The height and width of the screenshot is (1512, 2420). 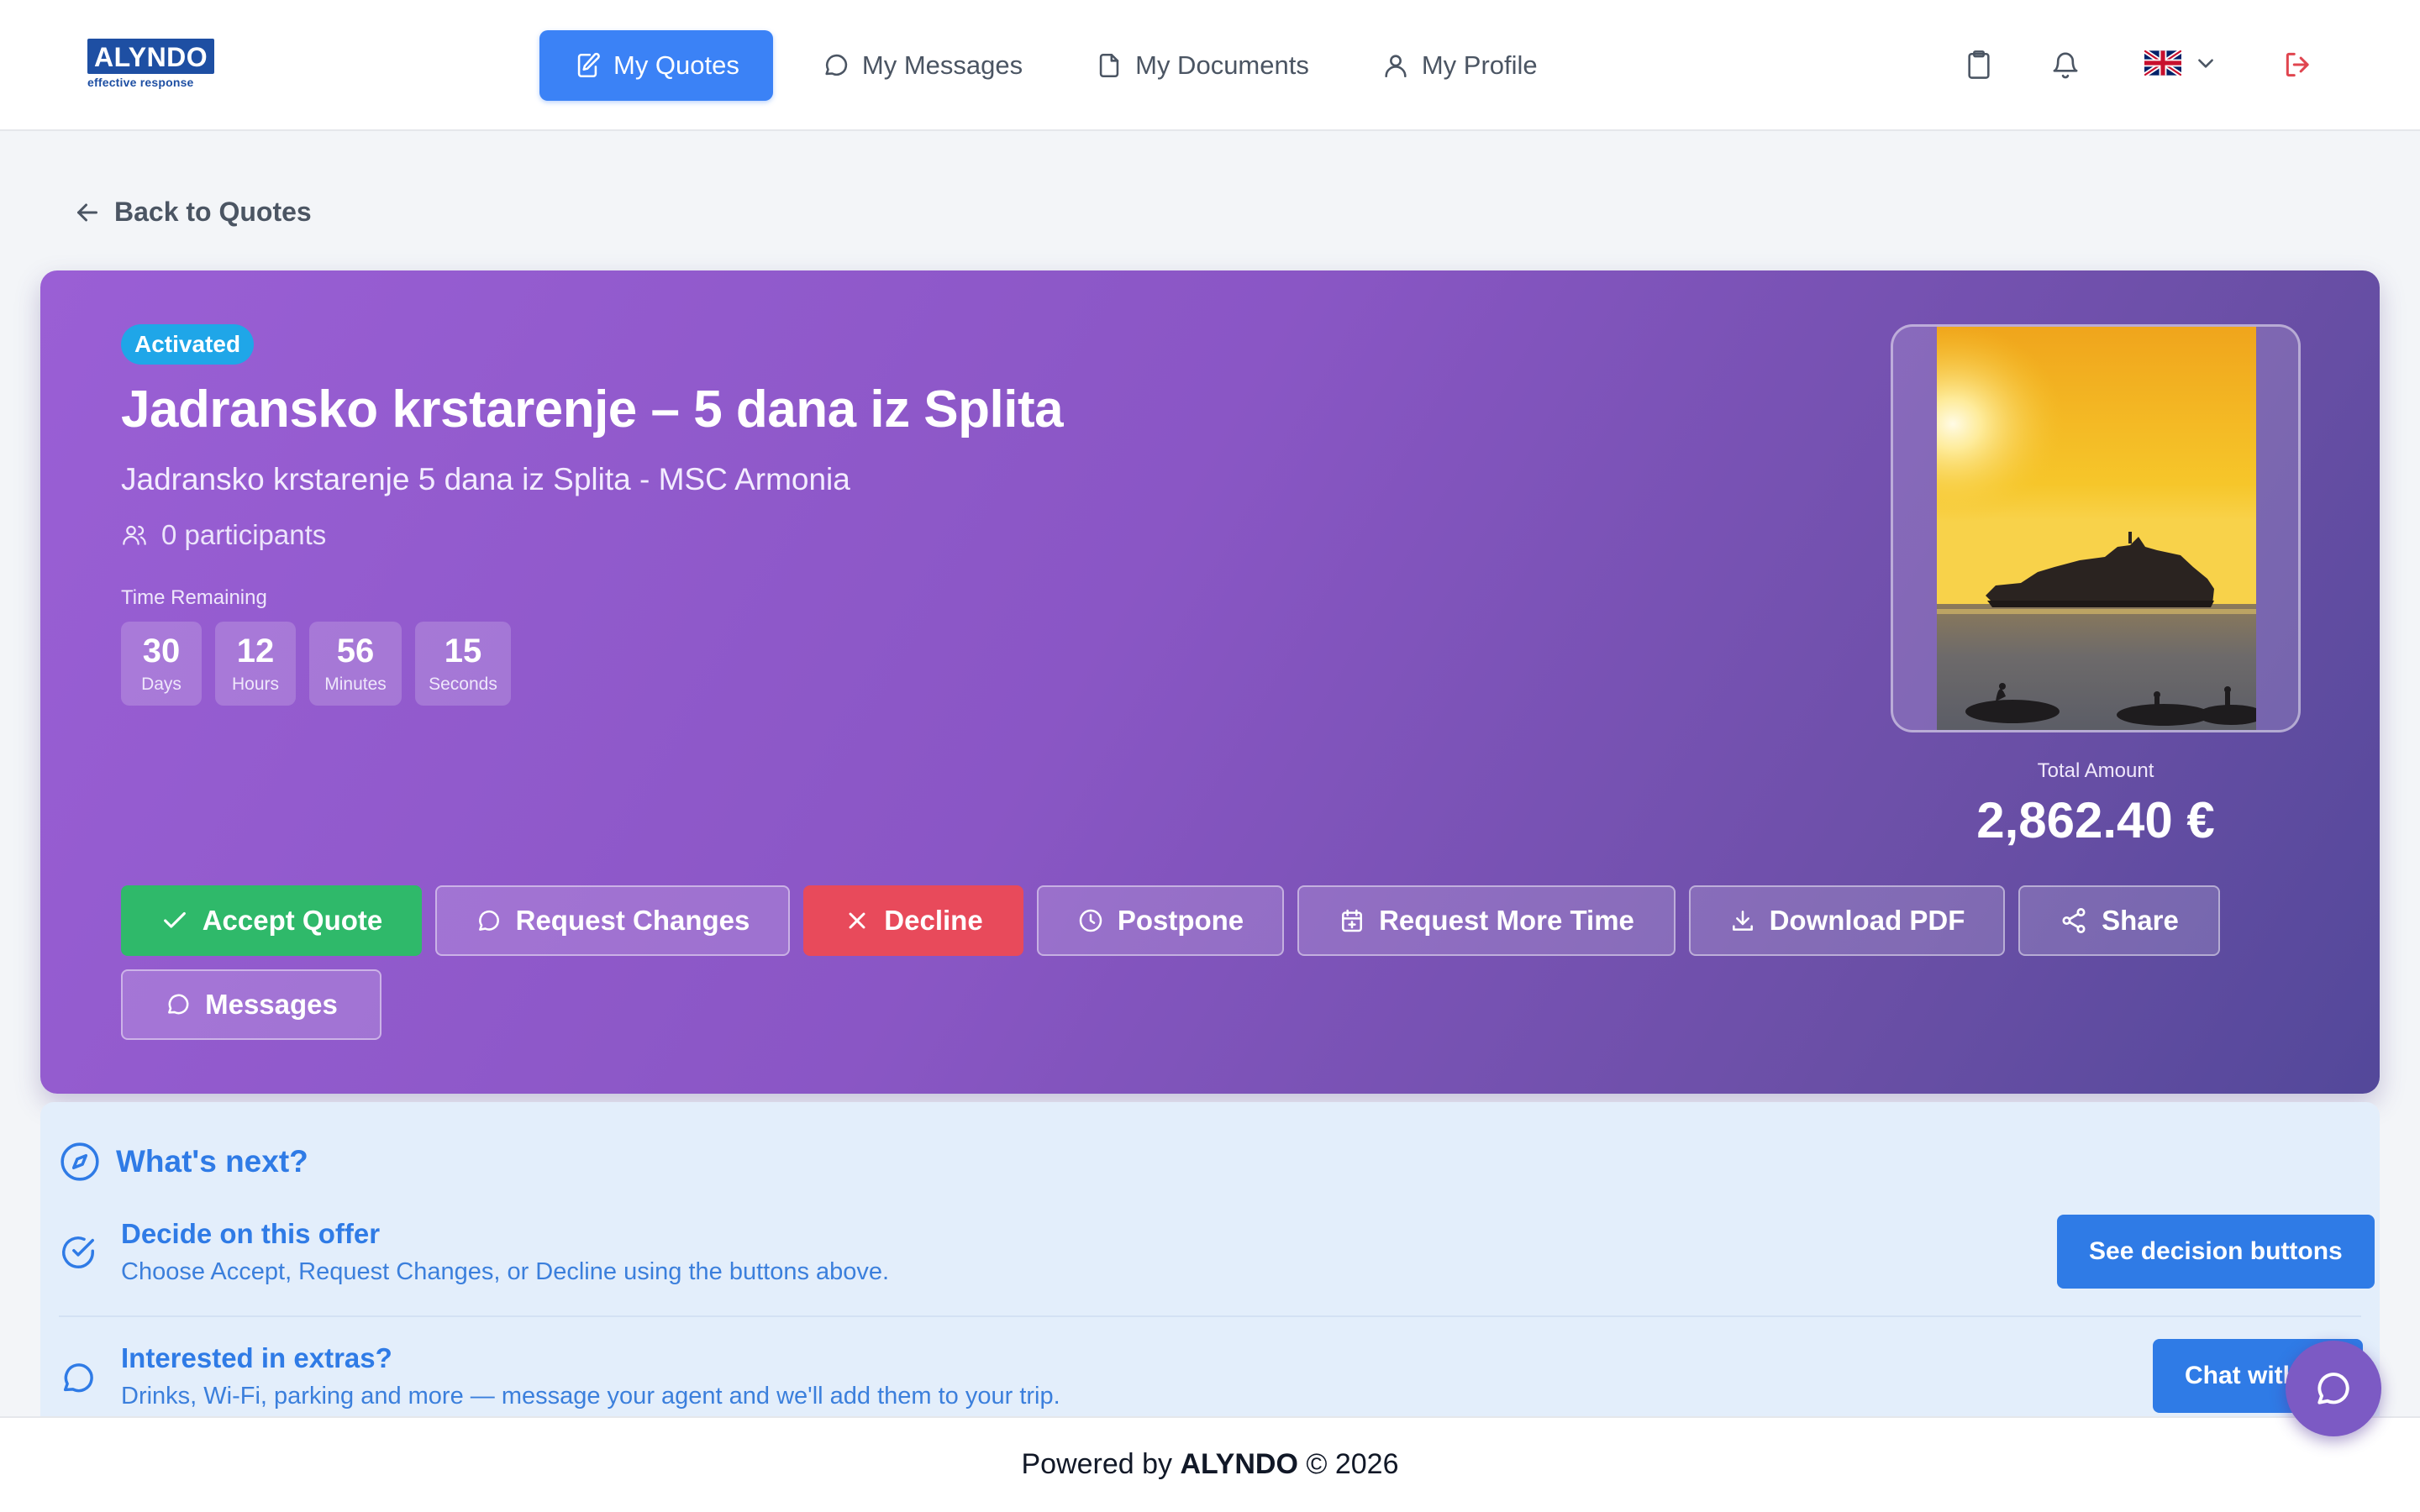 I want to click on nav-my-documents: My Documents, so click(x=1202, y=65).